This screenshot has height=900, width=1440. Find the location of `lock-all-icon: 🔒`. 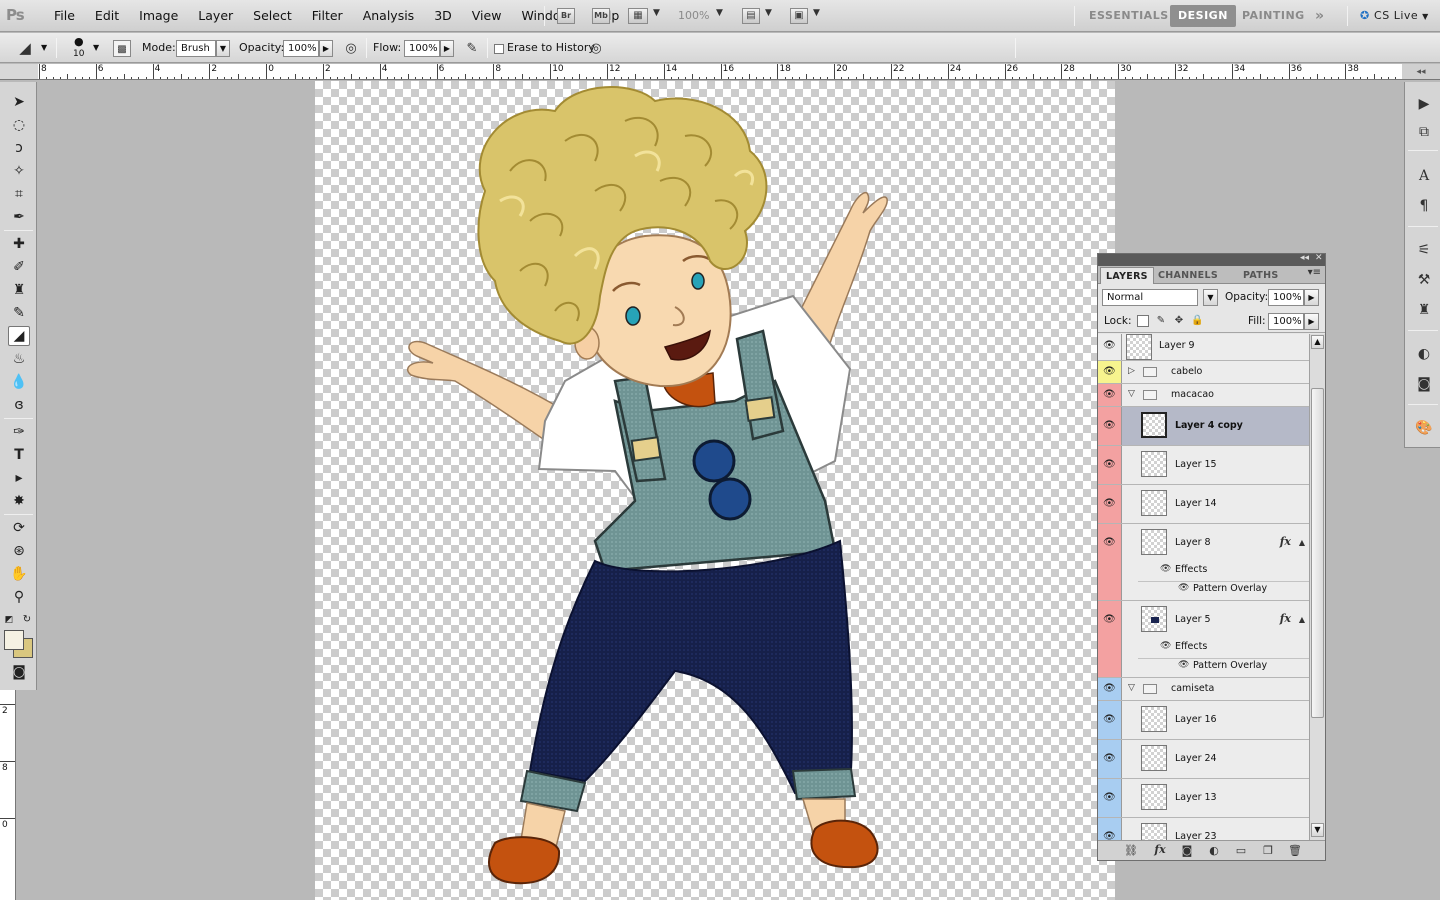

lock-all-icon: 🔒 is located at coordinates (1197, 321).